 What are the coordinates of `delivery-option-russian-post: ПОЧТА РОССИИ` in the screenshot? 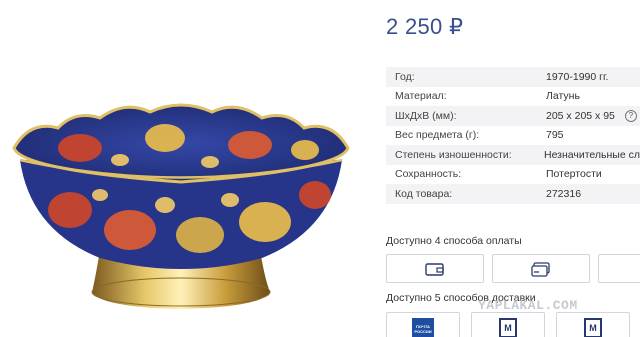 It's located at (423, 324).